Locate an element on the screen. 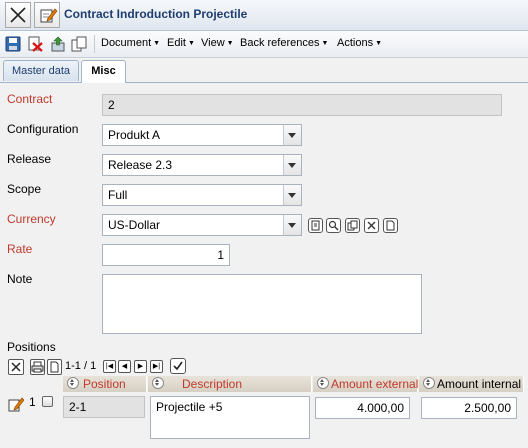 Image resolution: width=528 pixels, height=448 pixels. currency-open-button is located at coordinates (315, 225).